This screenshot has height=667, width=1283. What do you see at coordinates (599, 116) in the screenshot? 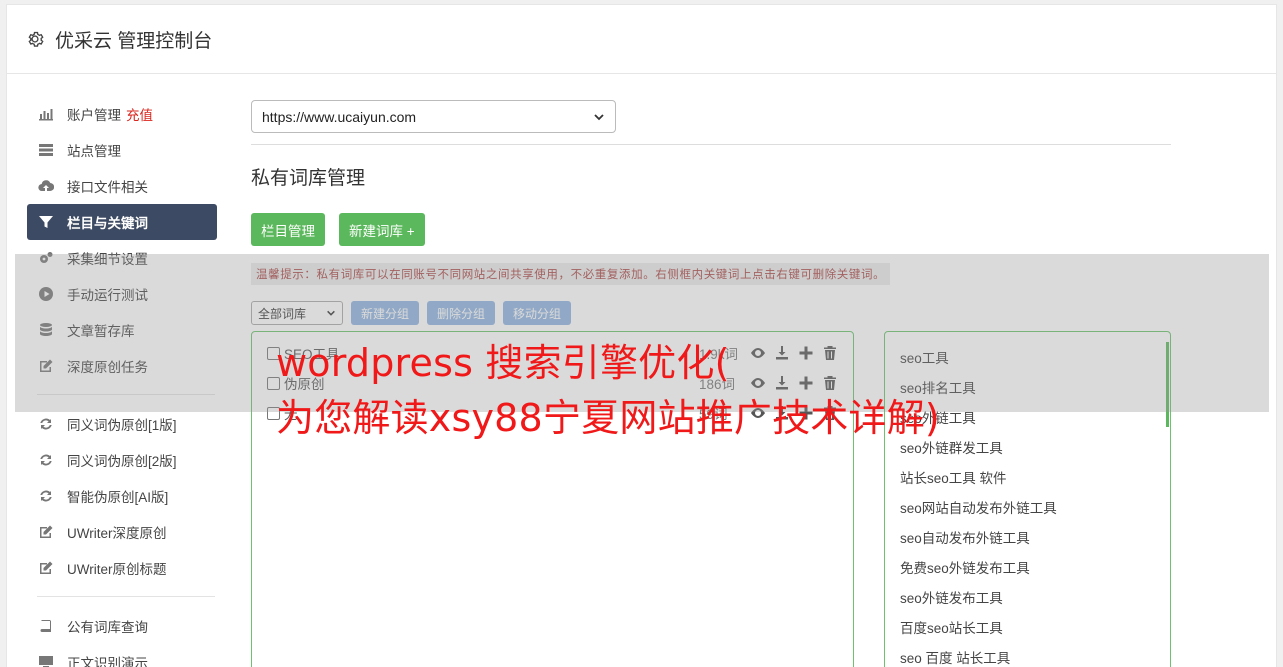
I see `chevron-down-icon` at bounding box center [599, 116].